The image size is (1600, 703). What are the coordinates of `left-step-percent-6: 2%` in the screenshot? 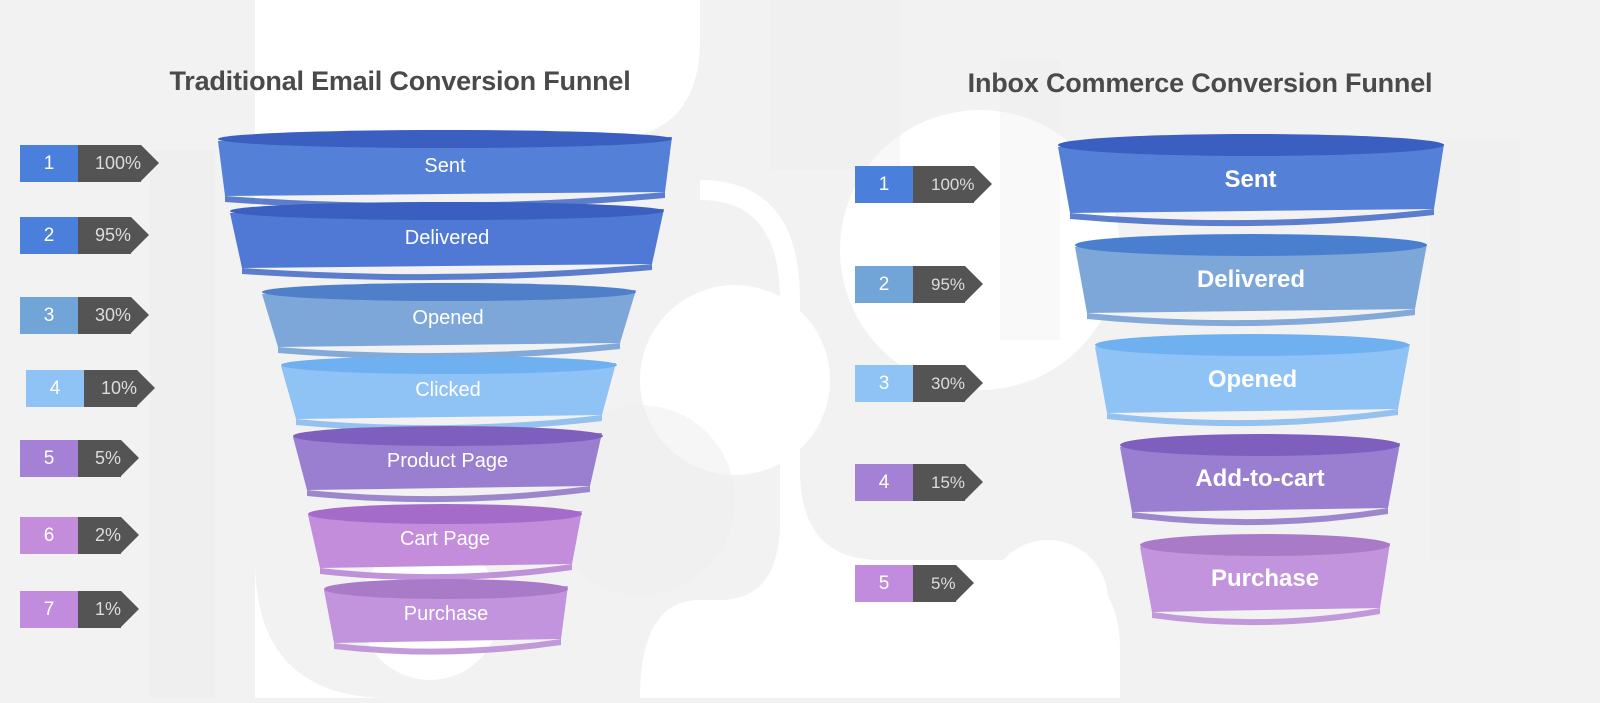 It's located at (109, 535).